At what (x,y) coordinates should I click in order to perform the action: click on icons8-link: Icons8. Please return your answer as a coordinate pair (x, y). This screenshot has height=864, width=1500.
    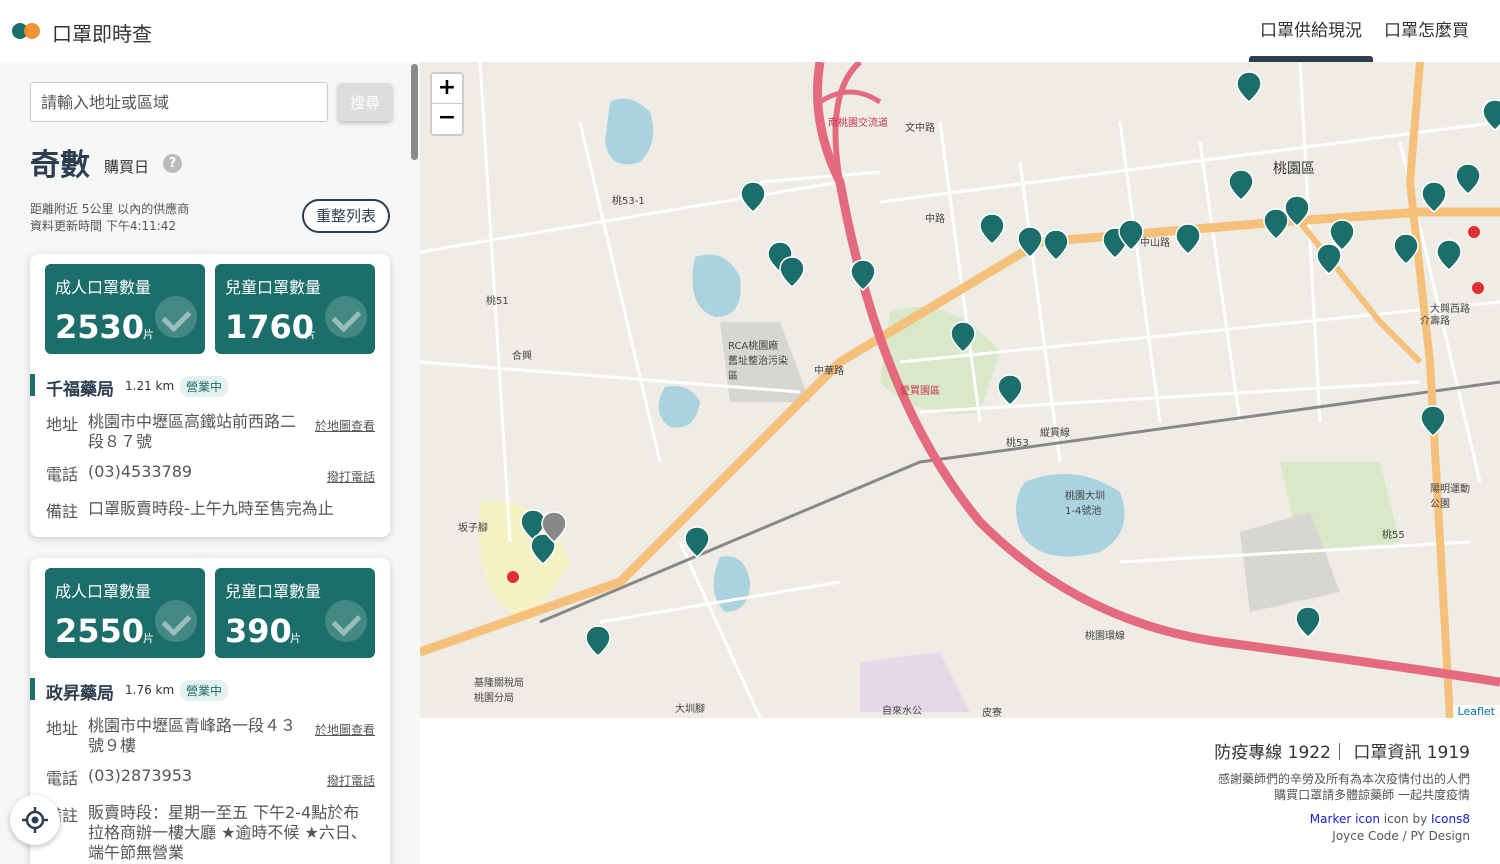
    Looking at the image, I should click on (1450, 819).